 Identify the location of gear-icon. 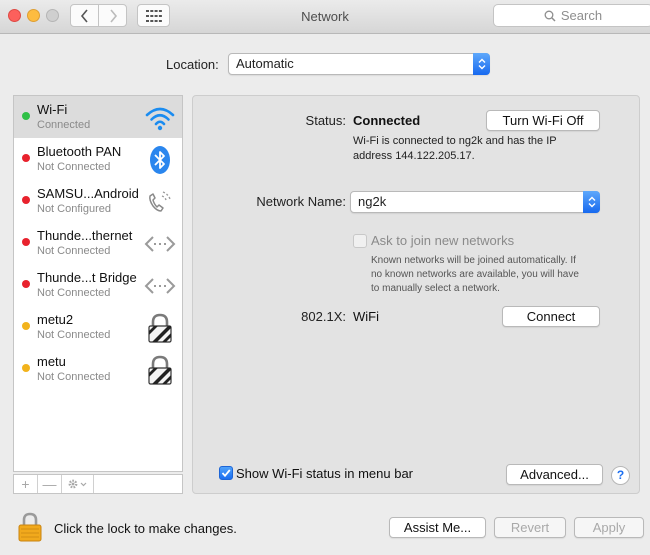
(77, 484).